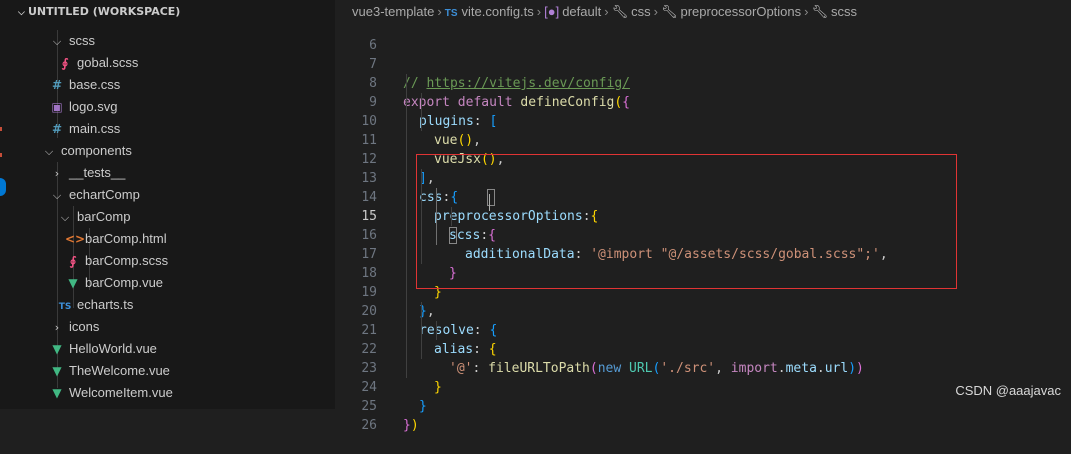  I want to click on code-line: 21 alias: {, so click(703, 329).